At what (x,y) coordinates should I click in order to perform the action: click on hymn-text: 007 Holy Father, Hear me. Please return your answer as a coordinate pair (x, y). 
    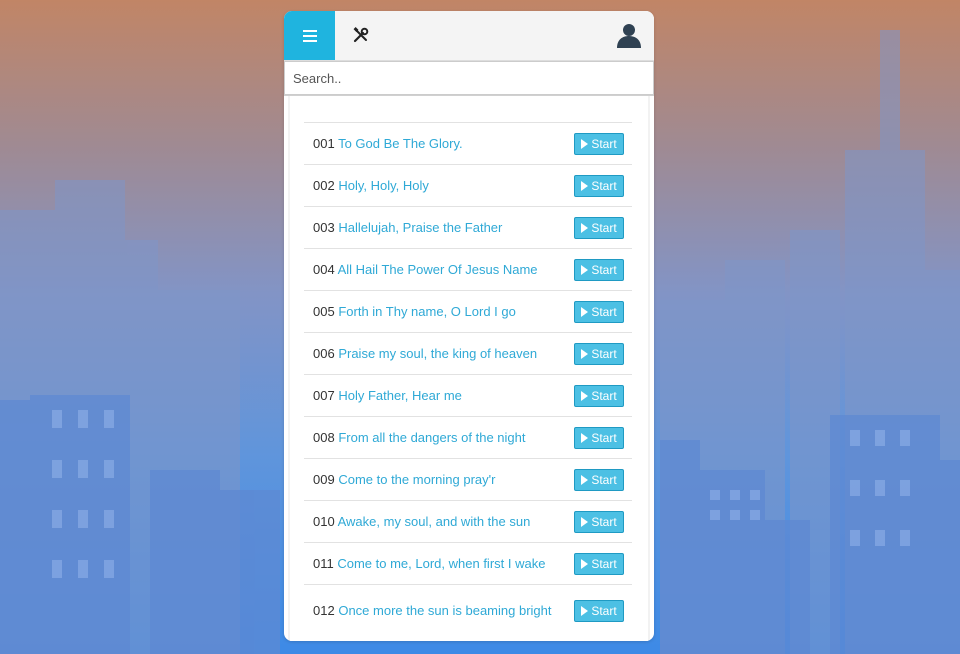
    Looking at the image, I should click on (435, 396).